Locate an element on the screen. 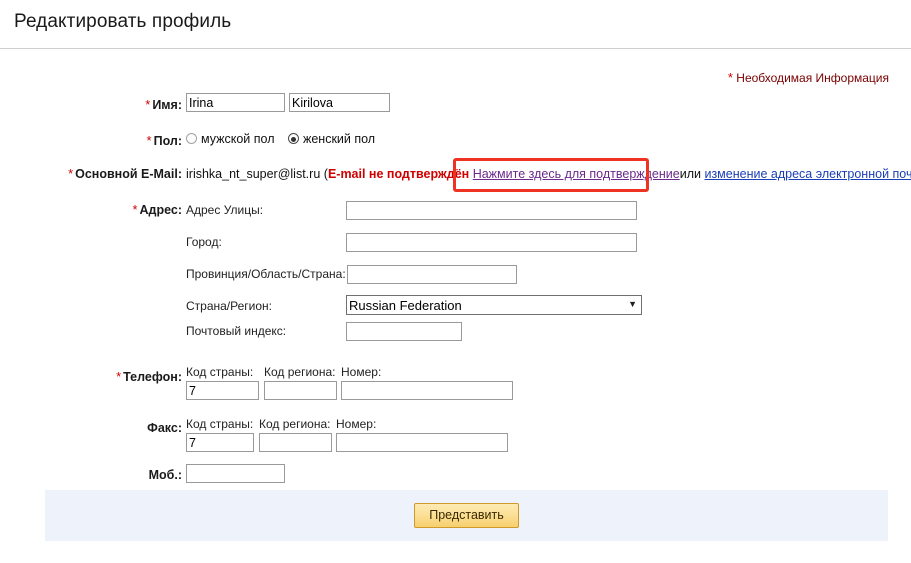 The image size is (911, 563). gender-required-asterisk-icon: * is located at coordinates (149, 140).